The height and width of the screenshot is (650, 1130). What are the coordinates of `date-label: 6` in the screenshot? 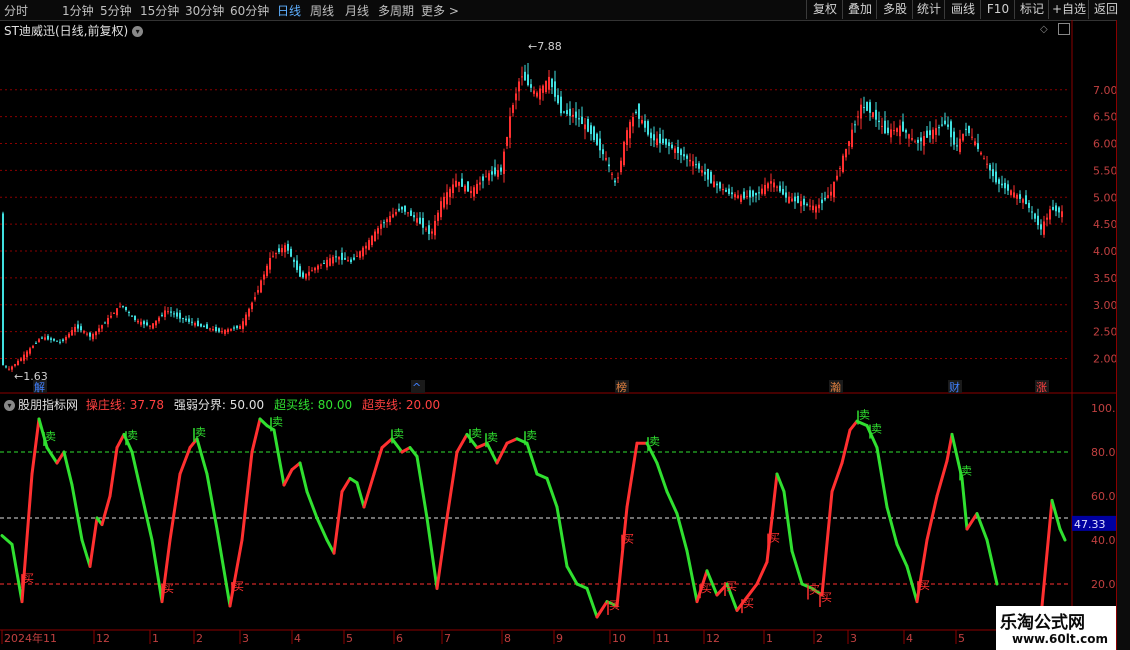 It's located at (399, 638).